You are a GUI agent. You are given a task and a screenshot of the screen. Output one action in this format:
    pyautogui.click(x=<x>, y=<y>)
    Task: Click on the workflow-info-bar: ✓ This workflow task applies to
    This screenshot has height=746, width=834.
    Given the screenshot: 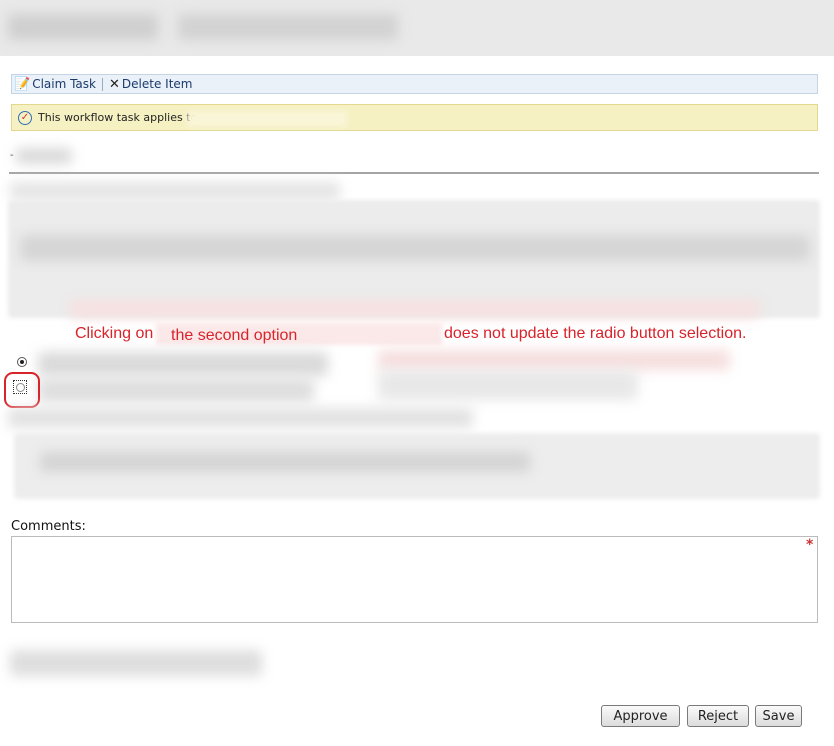 What is the action you would take?
    pyautogui.click(x=414, y=117)
    